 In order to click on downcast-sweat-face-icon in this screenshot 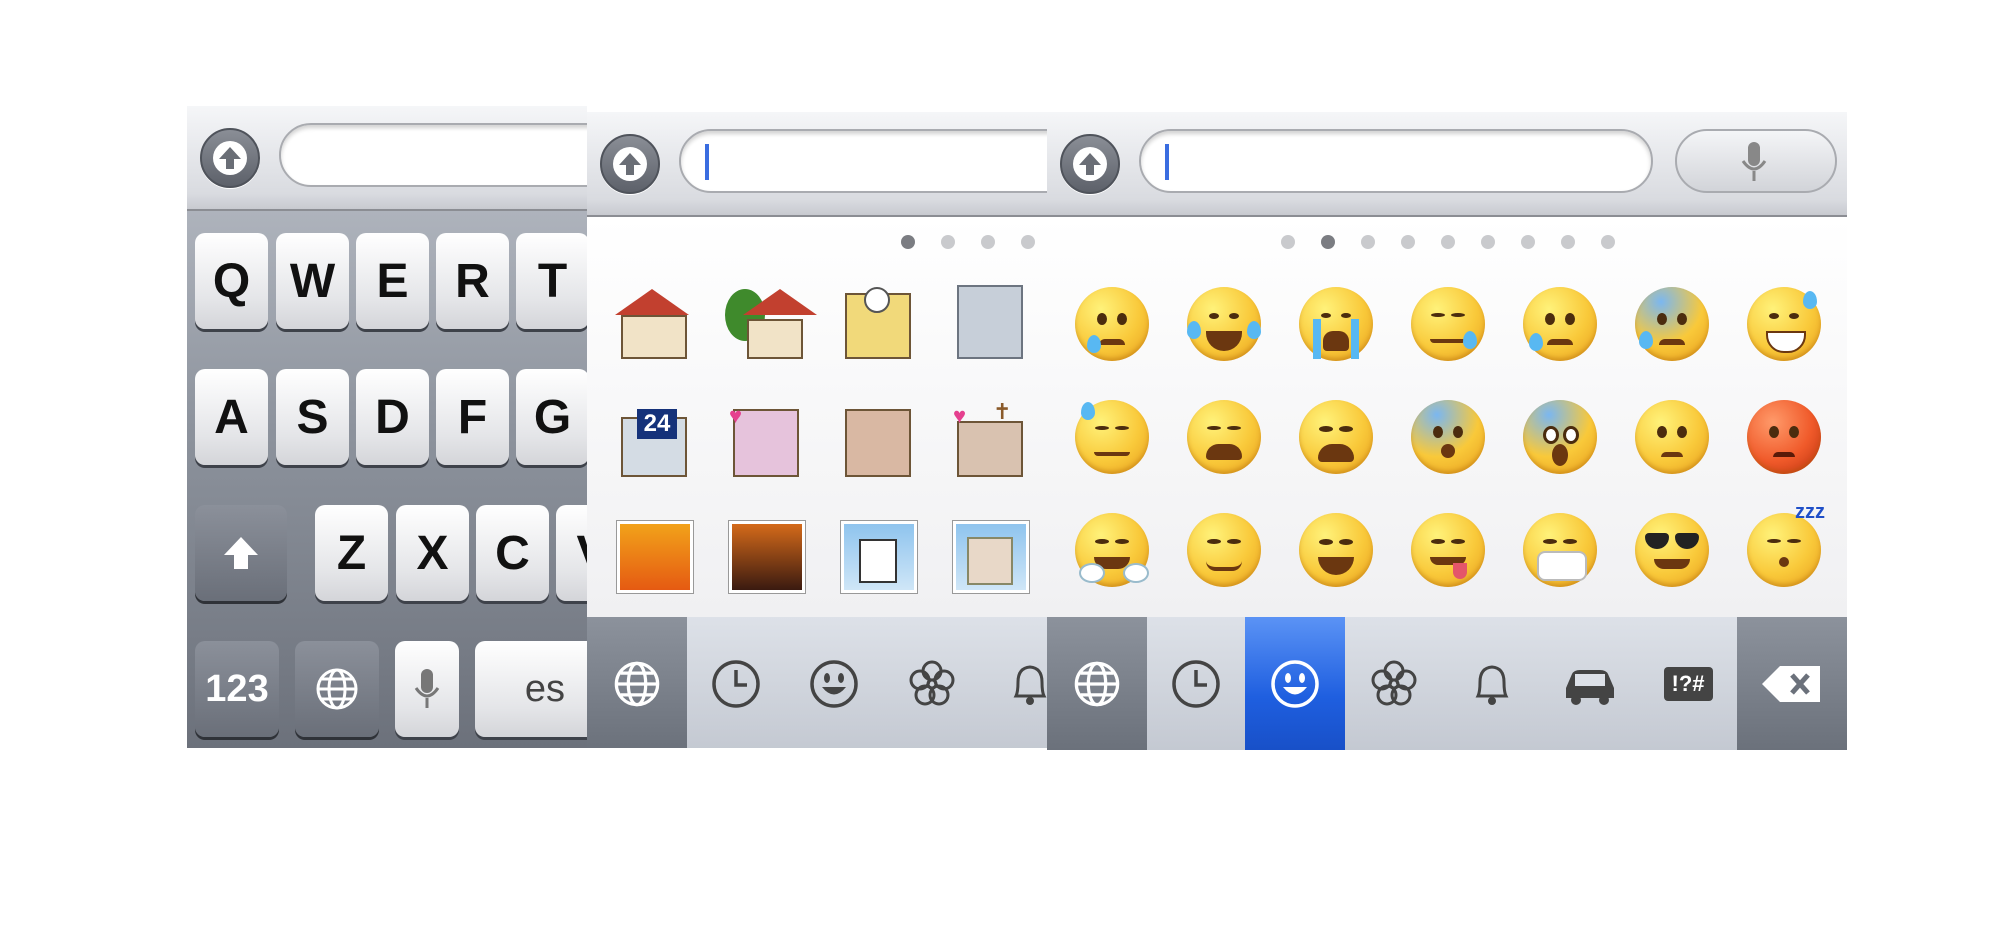, I will do `click(1112, 437)`.